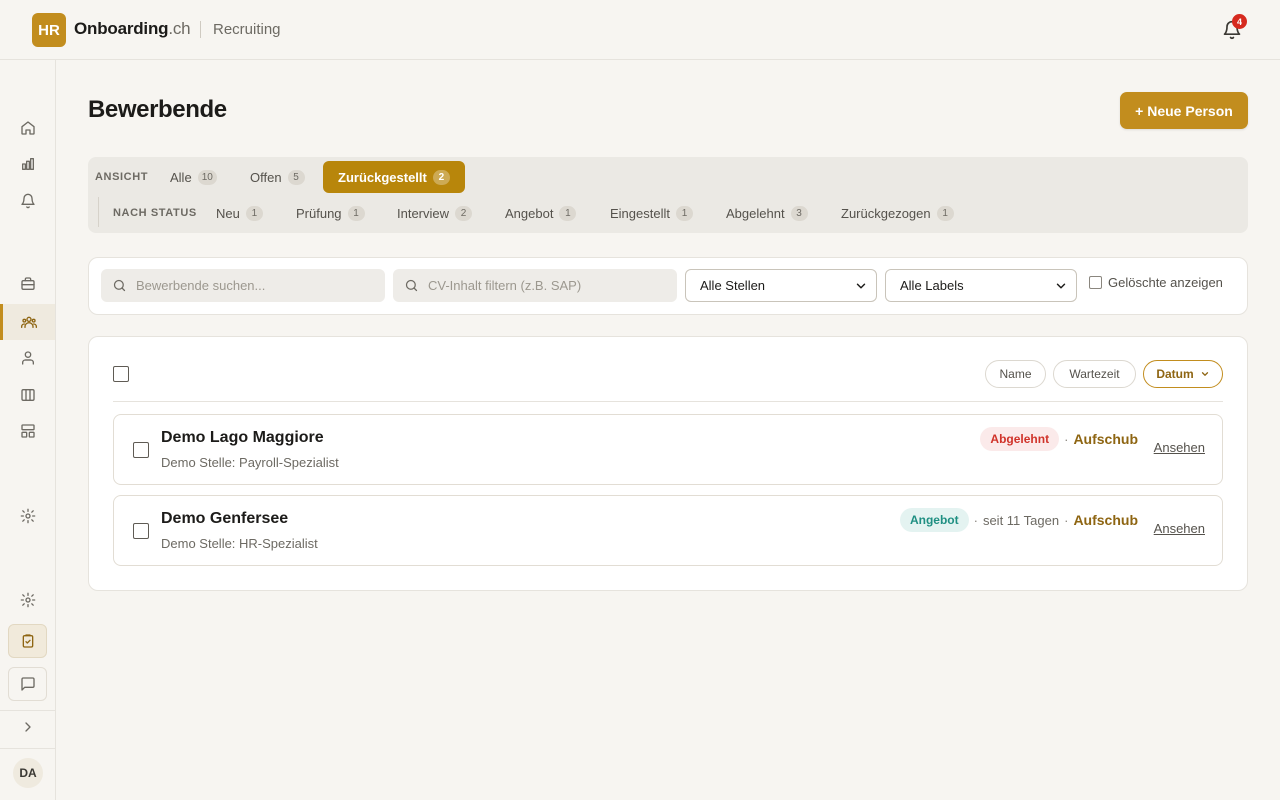 Image resolution: width=1280 pixels, height=800 pixels. What do you see at coordinates (28, 773) in the screenshot?
I see `avatar: DA` at bounding box center [28, 773].